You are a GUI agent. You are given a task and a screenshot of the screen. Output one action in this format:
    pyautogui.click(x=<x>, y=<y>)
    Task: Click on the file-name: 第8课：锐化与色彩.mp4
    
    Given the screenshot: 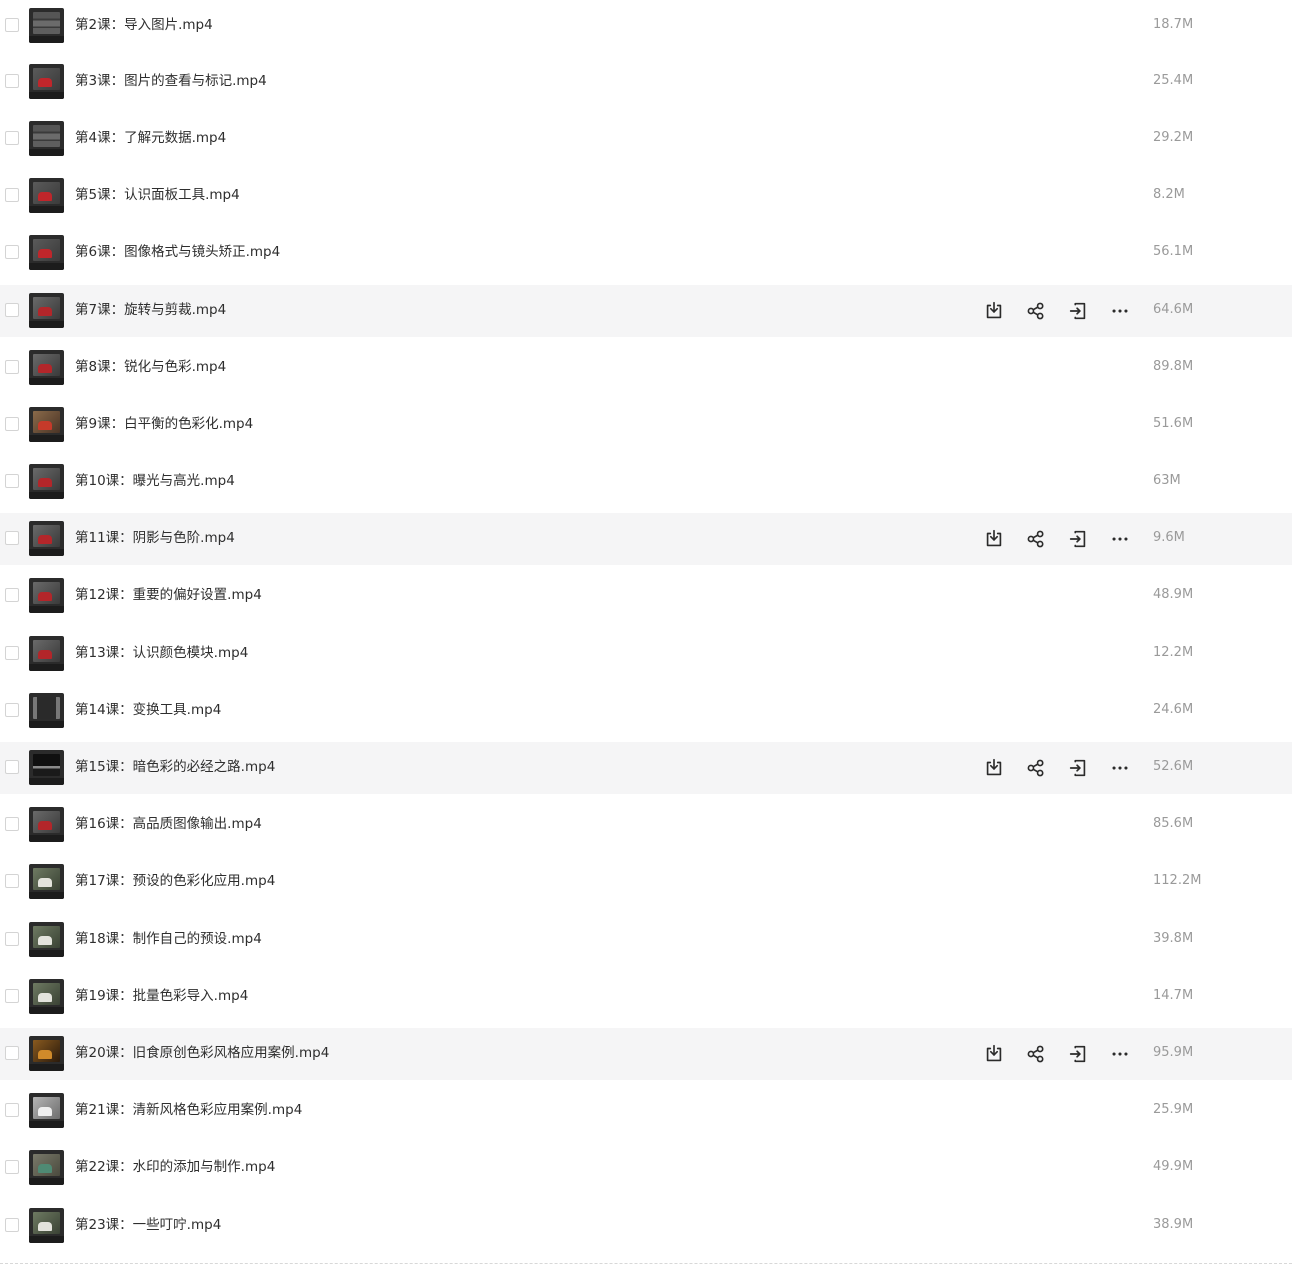 What is the action you would take?
    pyautogui.click(x=150, y=368)
    